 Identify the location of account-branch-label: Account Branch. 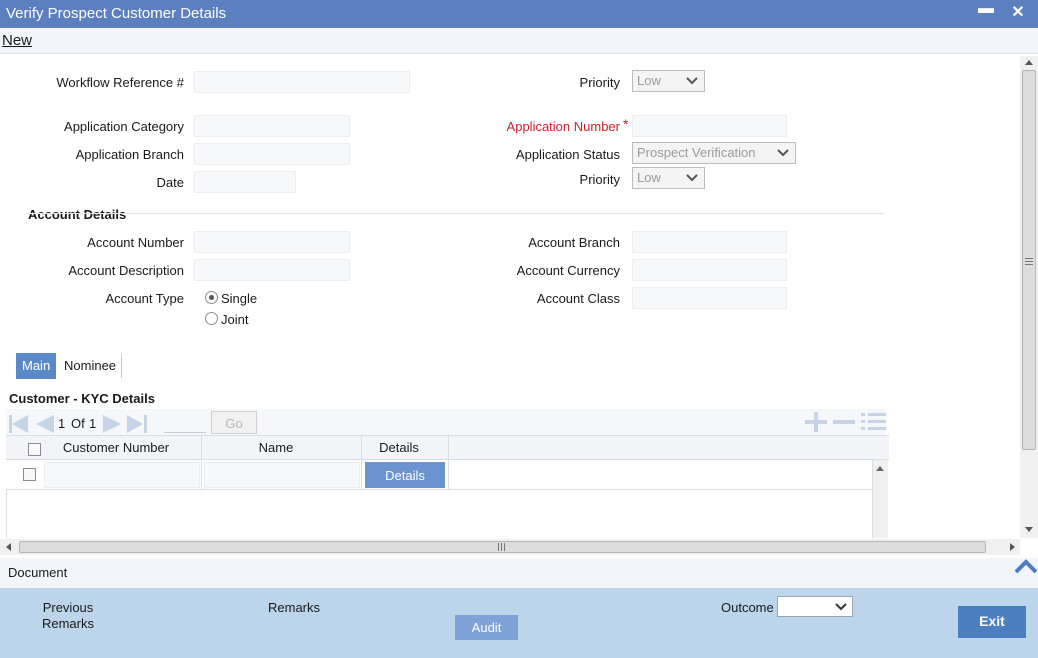
(574, 242).